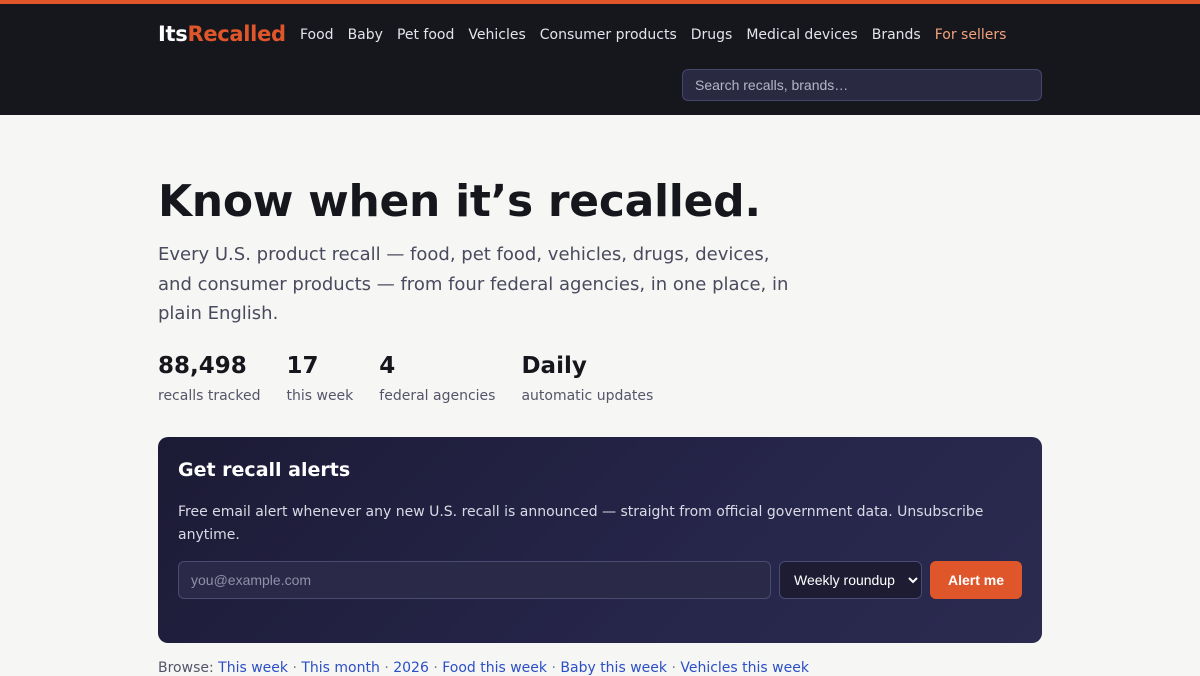 Image resolution: width=1200 pixels, height=676 pixels. I want to click on stat-this-week: 17 this week, so click(320, 377).